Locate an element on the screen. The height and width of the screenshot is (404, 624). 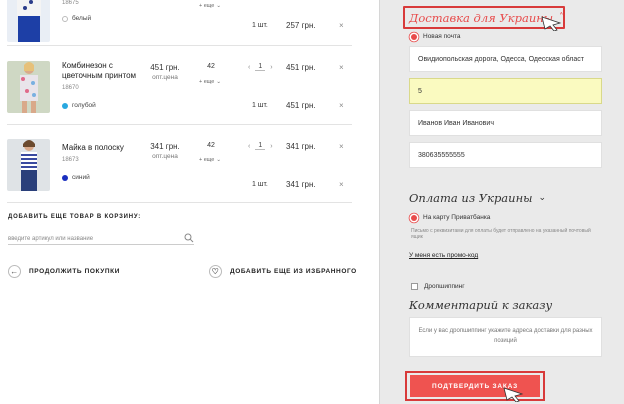
continue-shopping-button: ← ПРОДОЛЖИТЬ ПОКУПКИ is located at coordinates (64, 271).